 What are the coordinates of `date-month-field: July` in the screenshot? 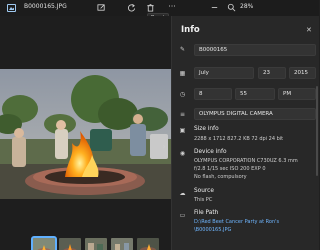 It's located at (224, 73).